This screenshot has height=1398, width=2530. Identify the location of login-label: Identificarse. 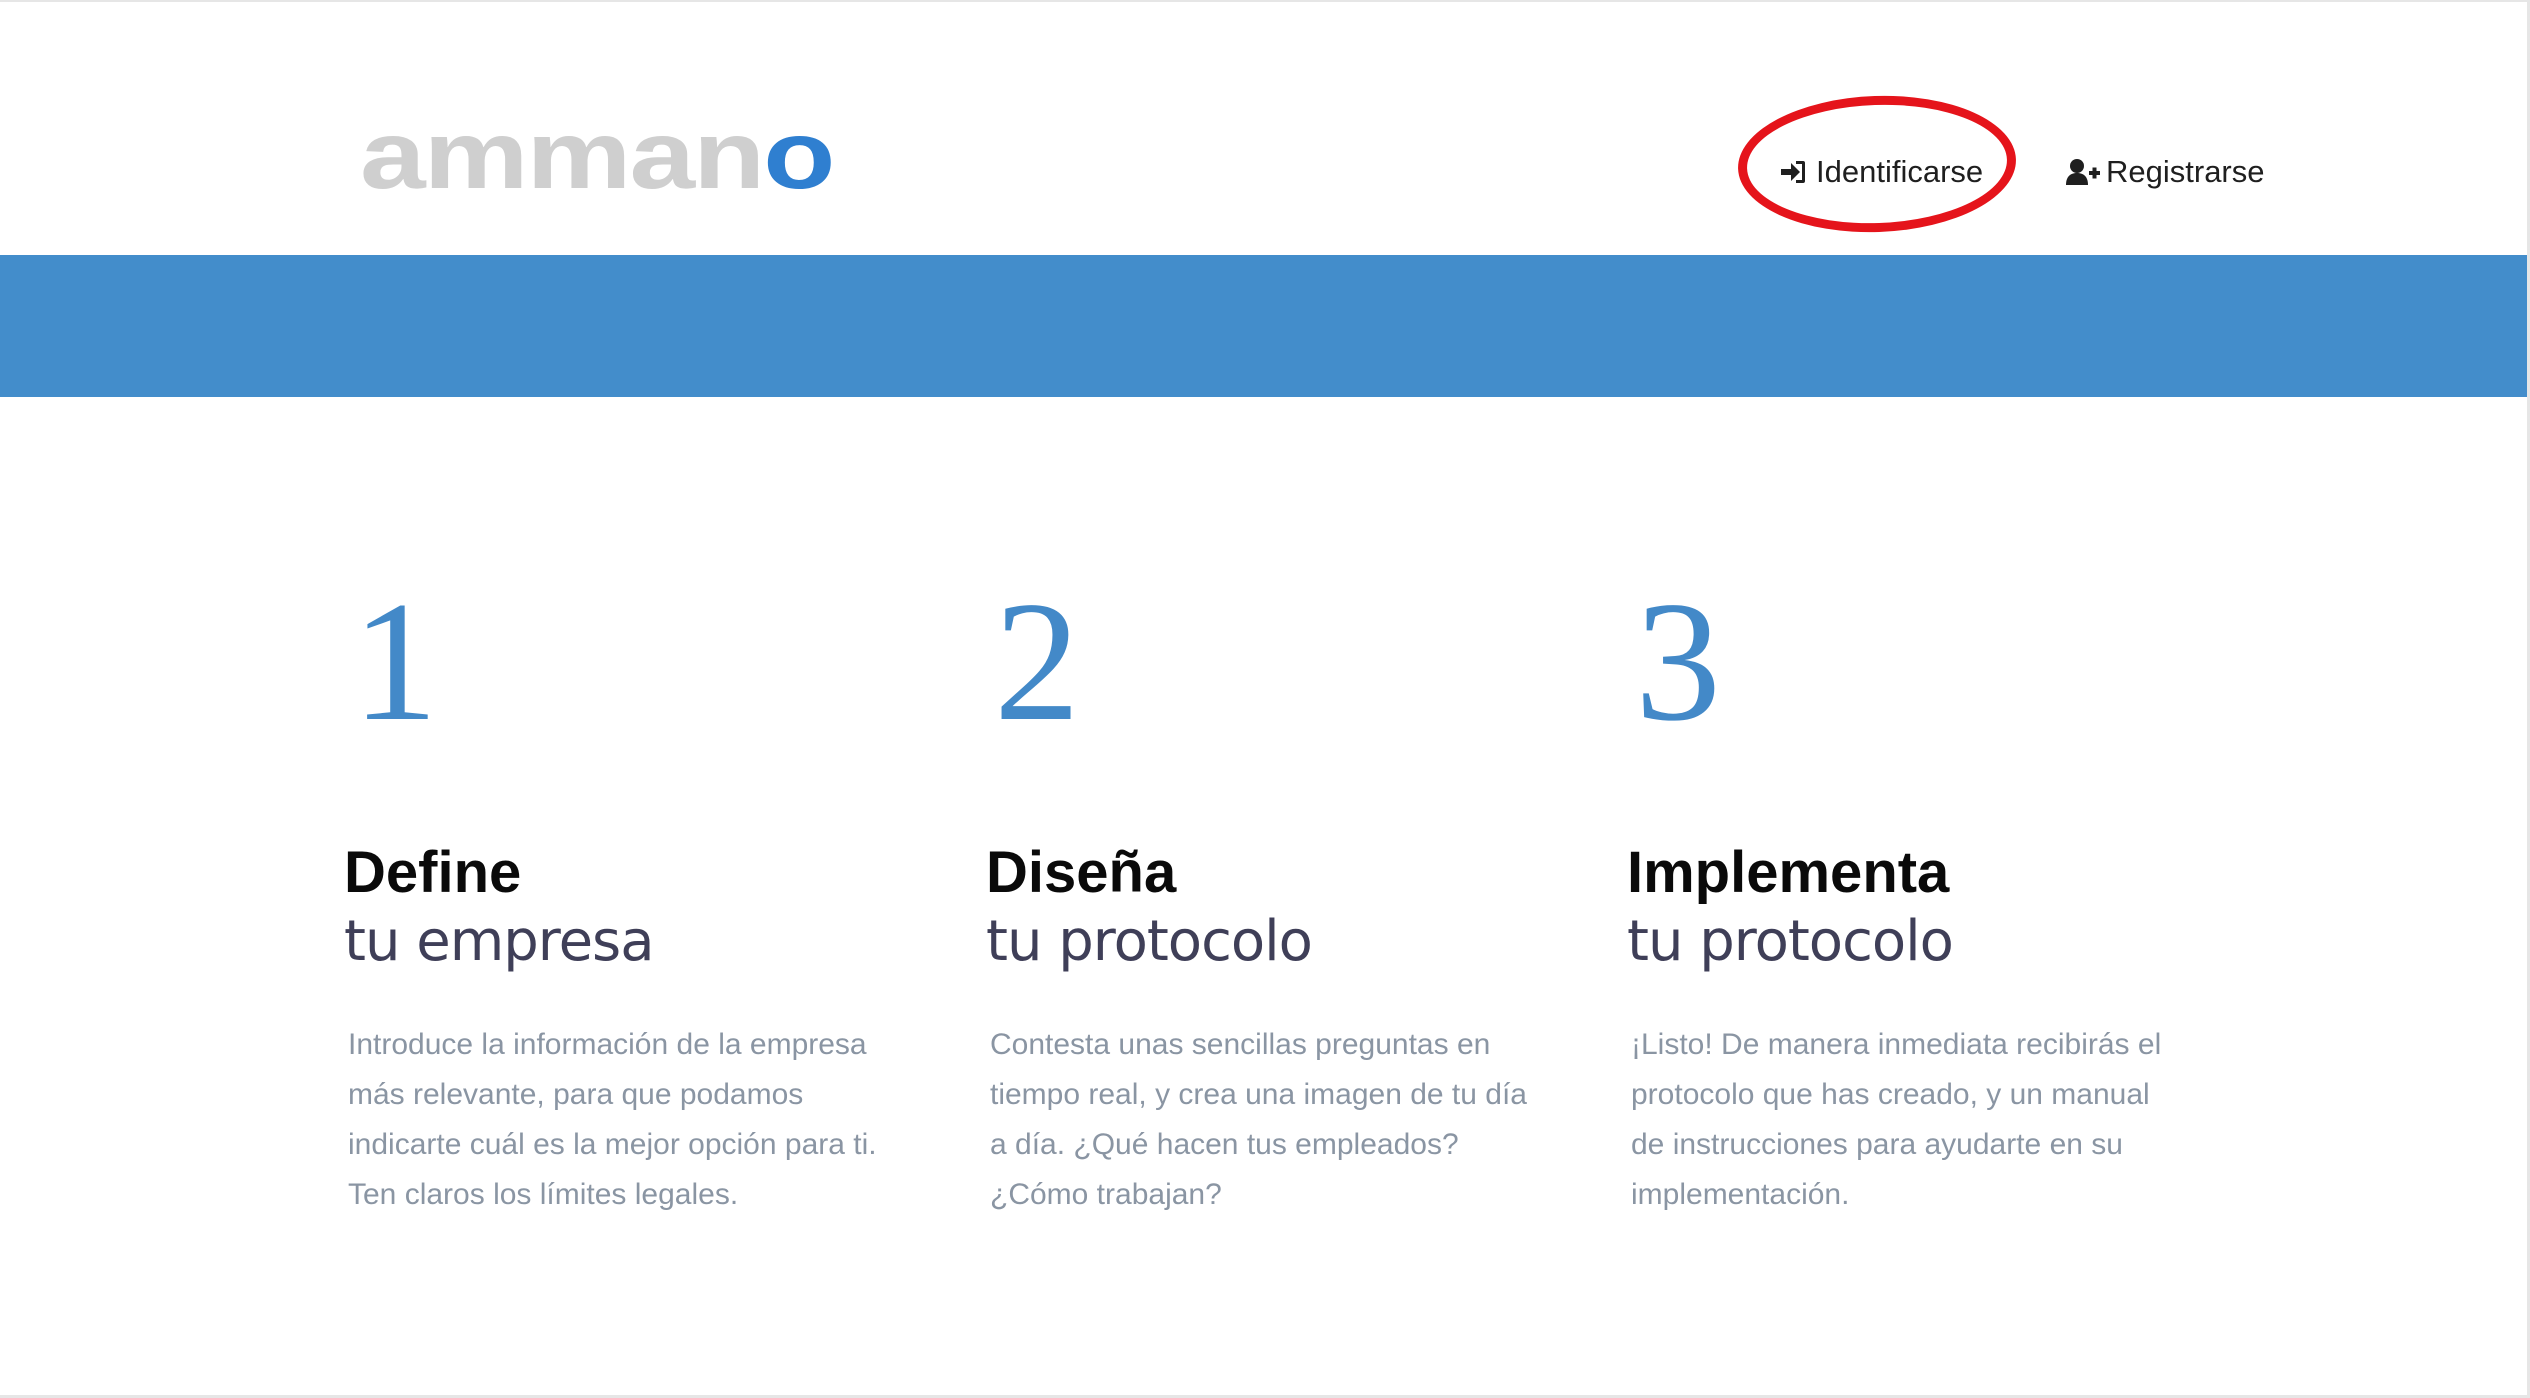
(1900, 171).